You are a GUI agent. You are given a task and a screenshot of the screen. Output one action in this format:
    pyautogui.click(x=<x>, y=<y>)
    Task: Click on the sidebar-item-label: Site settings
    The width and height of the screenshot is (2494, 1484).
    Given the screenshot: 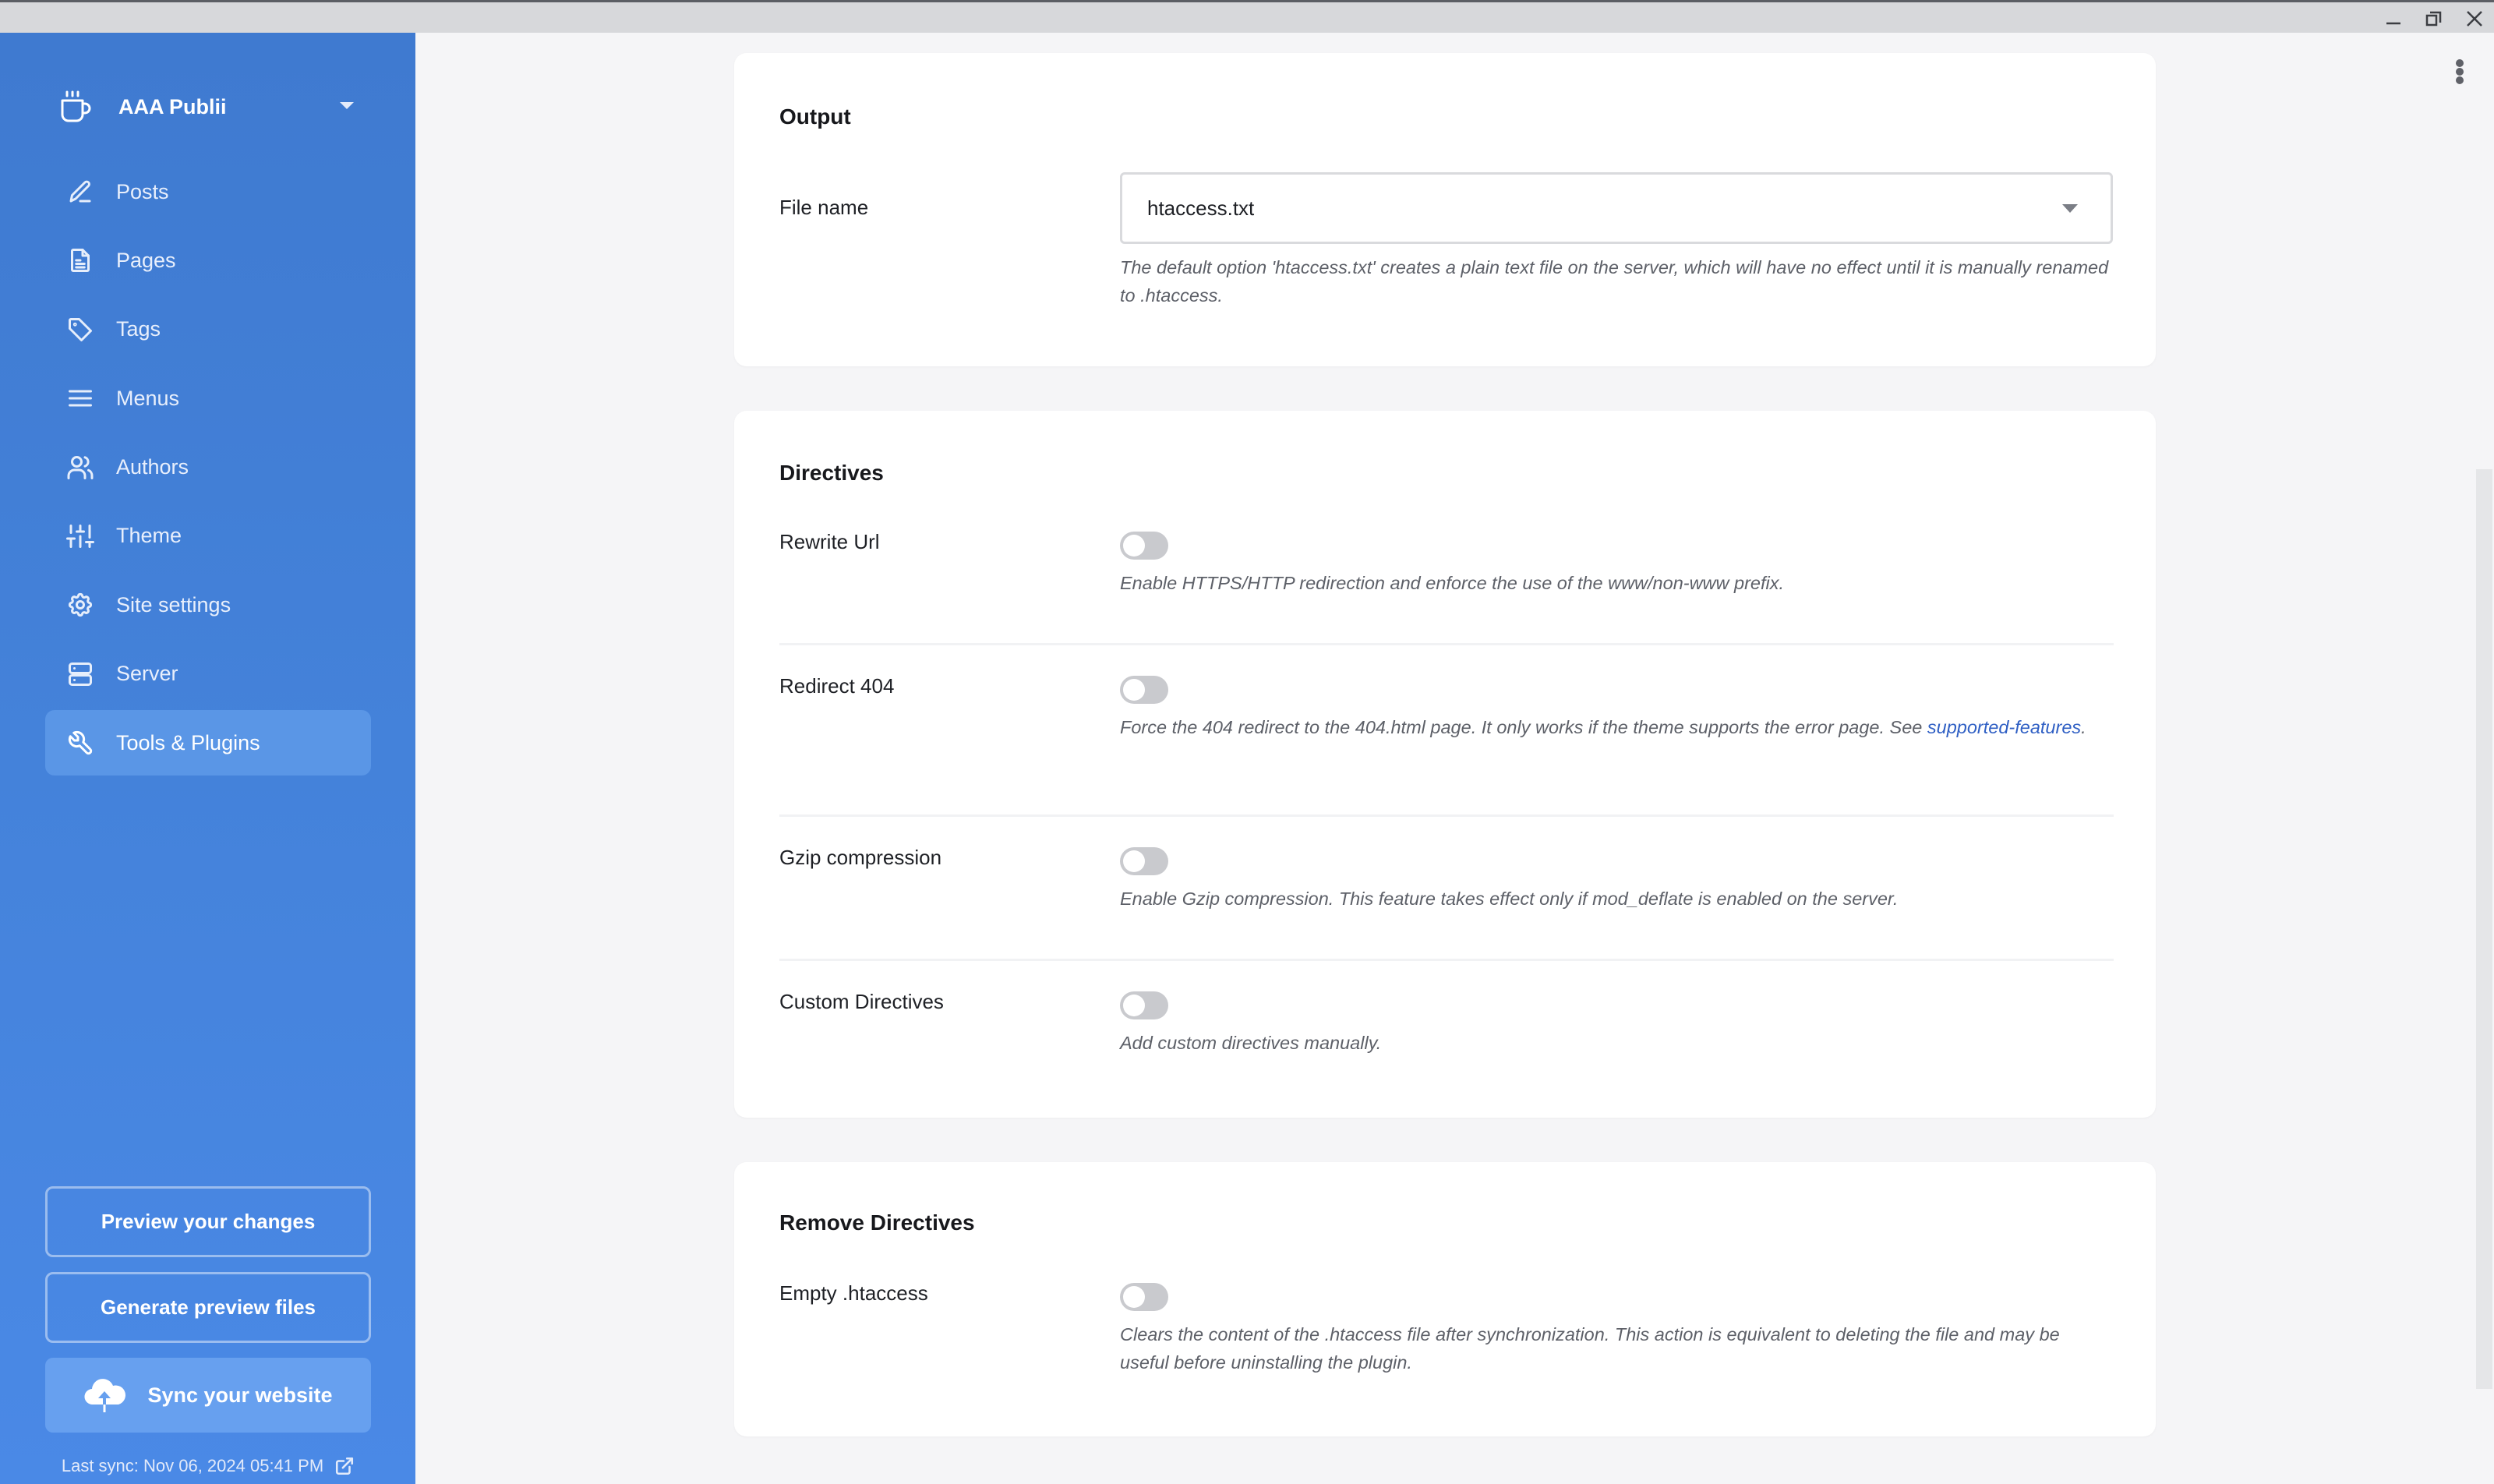 What is the action you would take?
    pyautogui.click(x=173, y=604)
    